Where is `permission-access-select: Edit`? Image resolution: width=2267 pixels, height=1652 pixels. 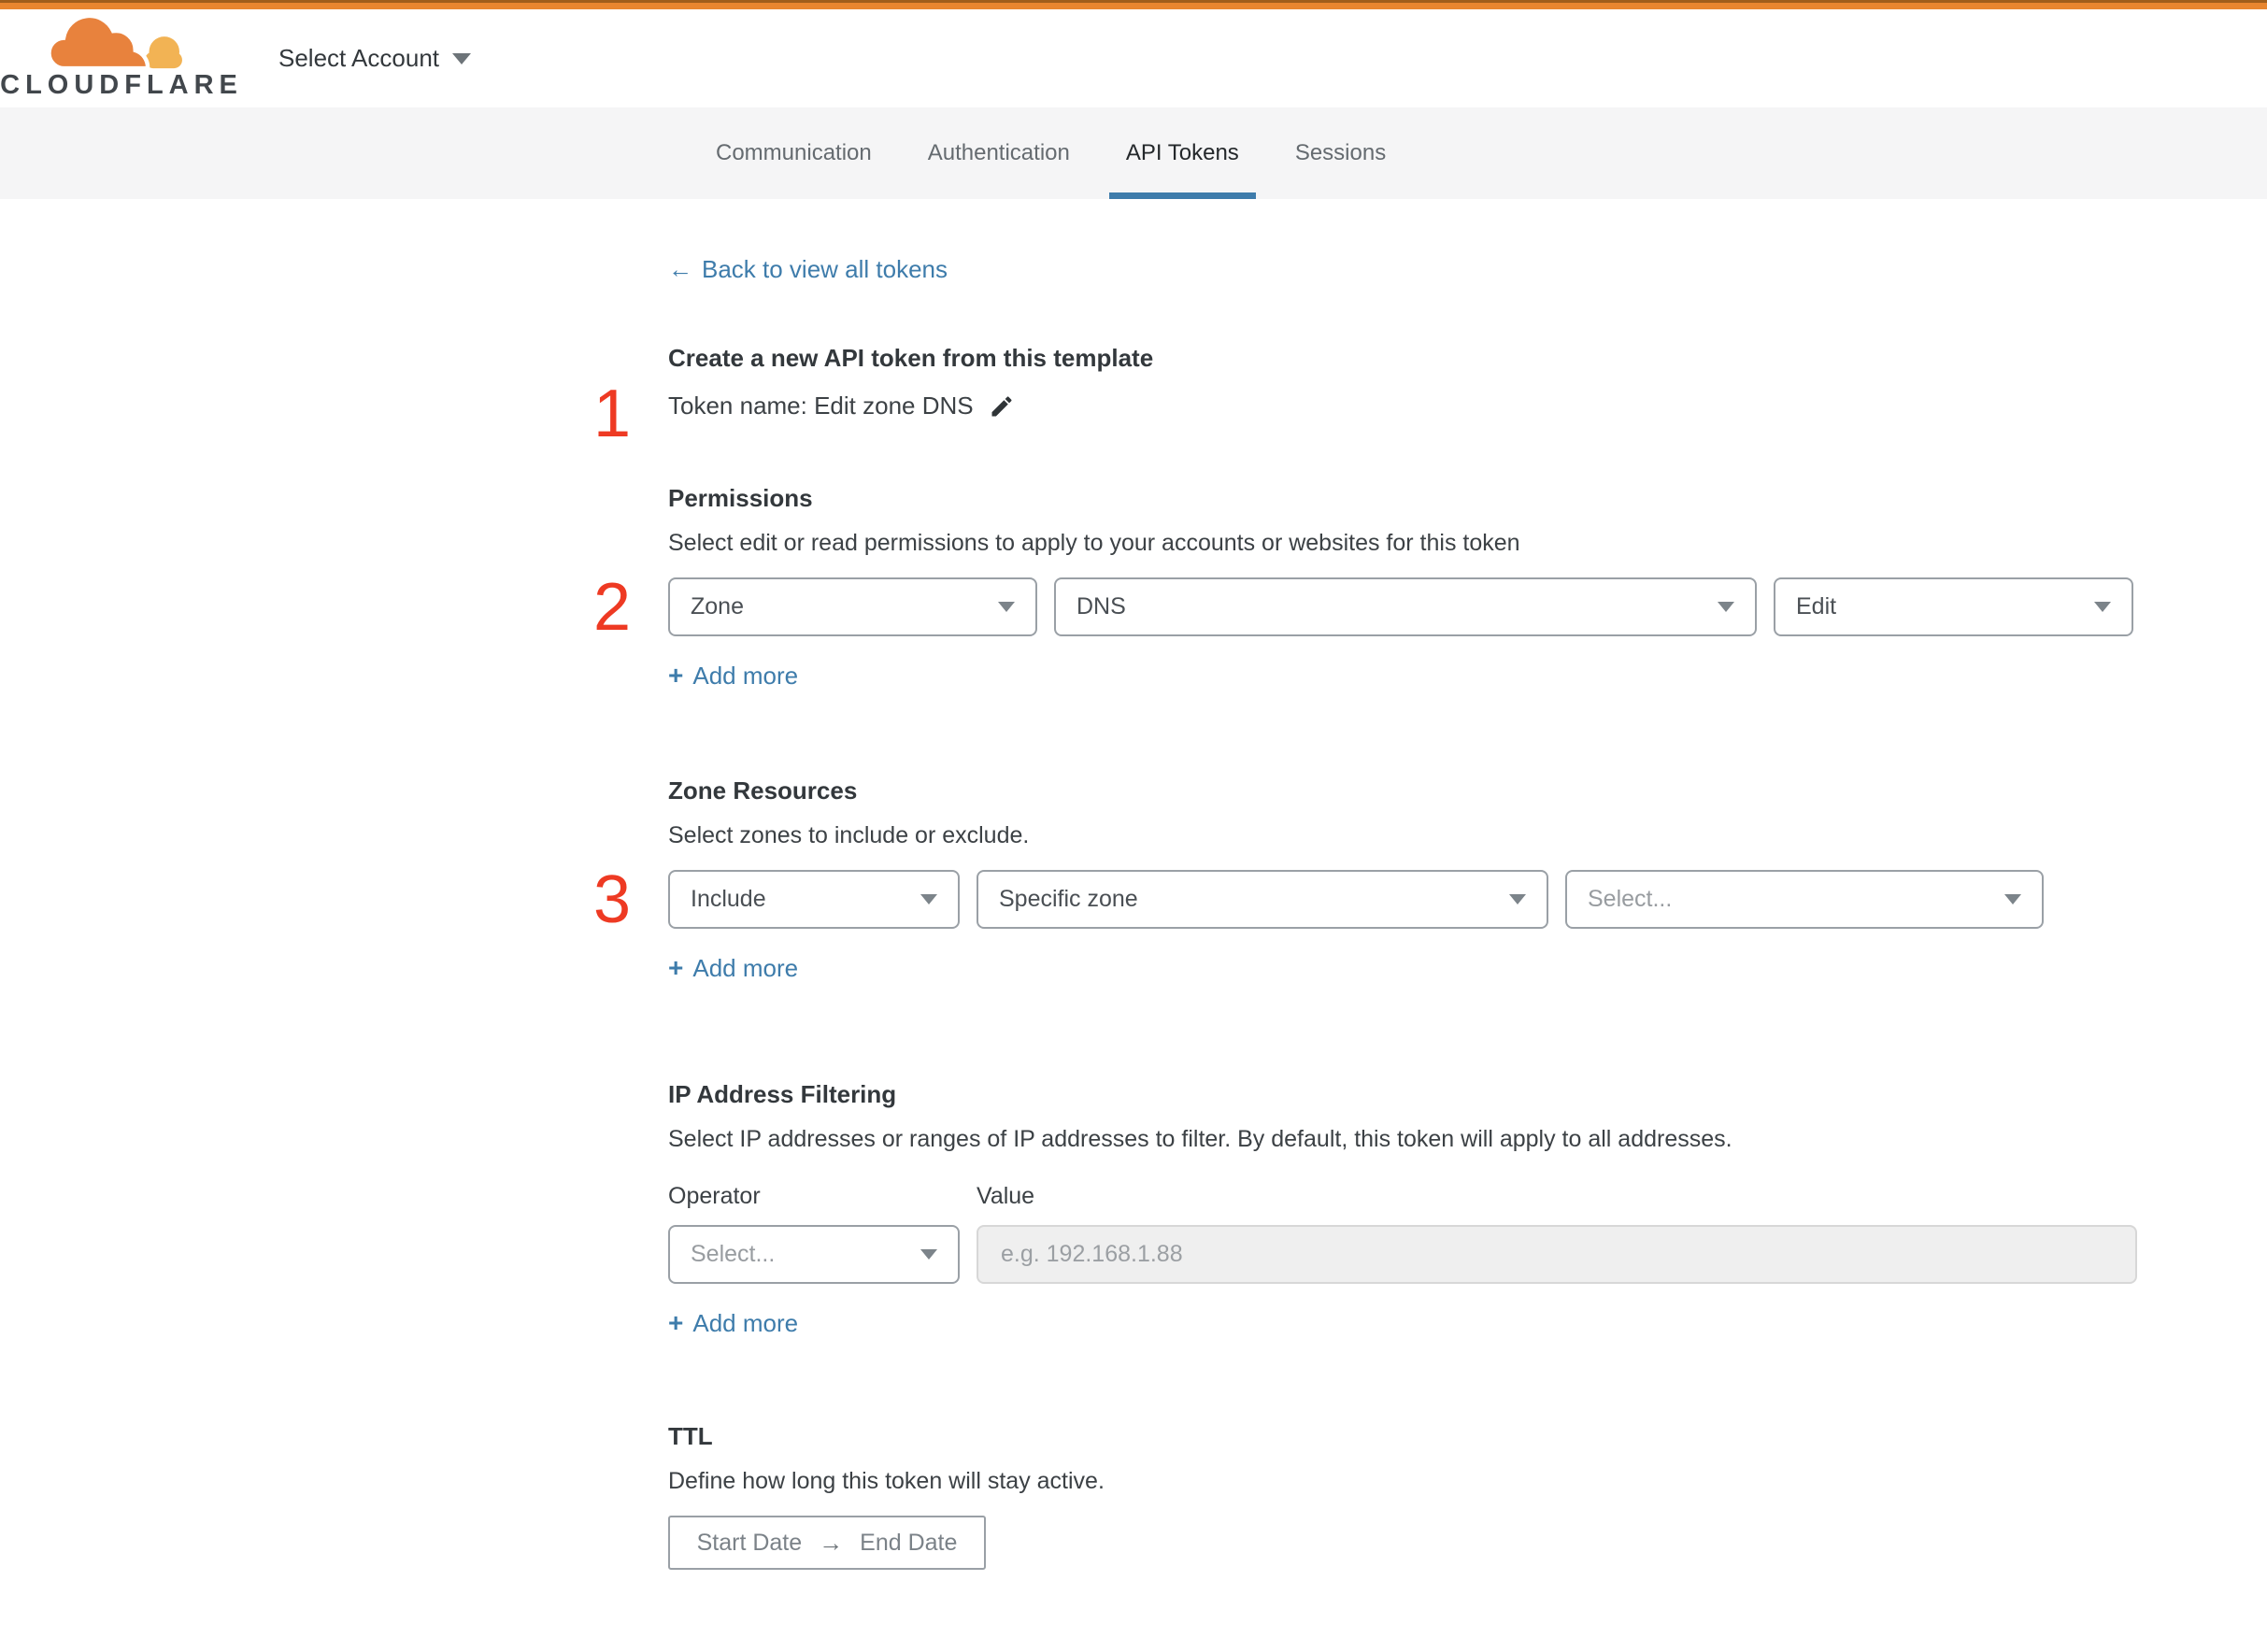 permission-access-select: Edit is located at coordinates (1954, 606).